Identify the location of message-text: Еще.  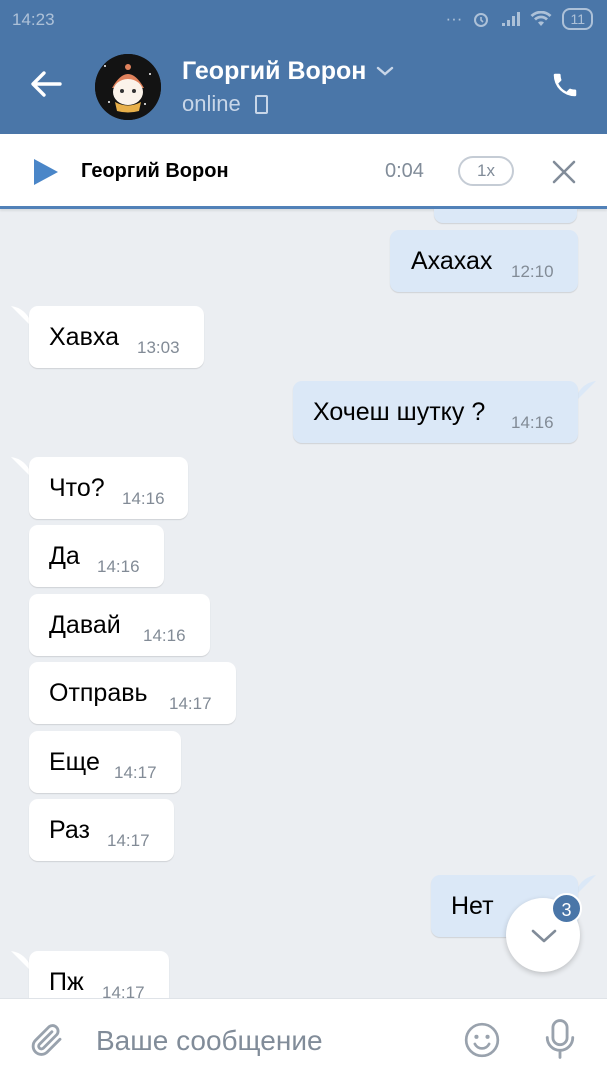
(74, 762).